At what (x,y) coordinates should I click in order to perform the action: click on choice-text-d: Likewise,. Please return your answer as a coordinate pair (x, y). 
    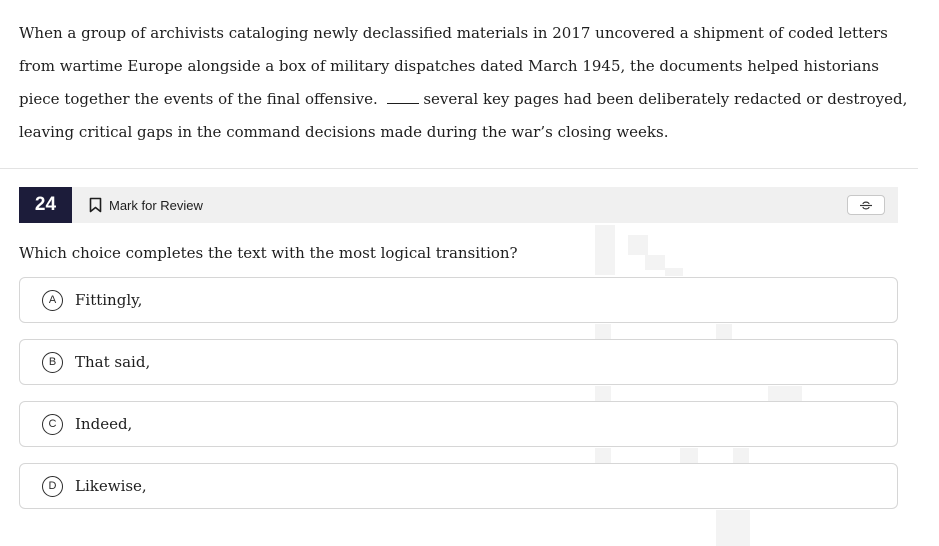
    Looking at the image, I should click on (111, 486).